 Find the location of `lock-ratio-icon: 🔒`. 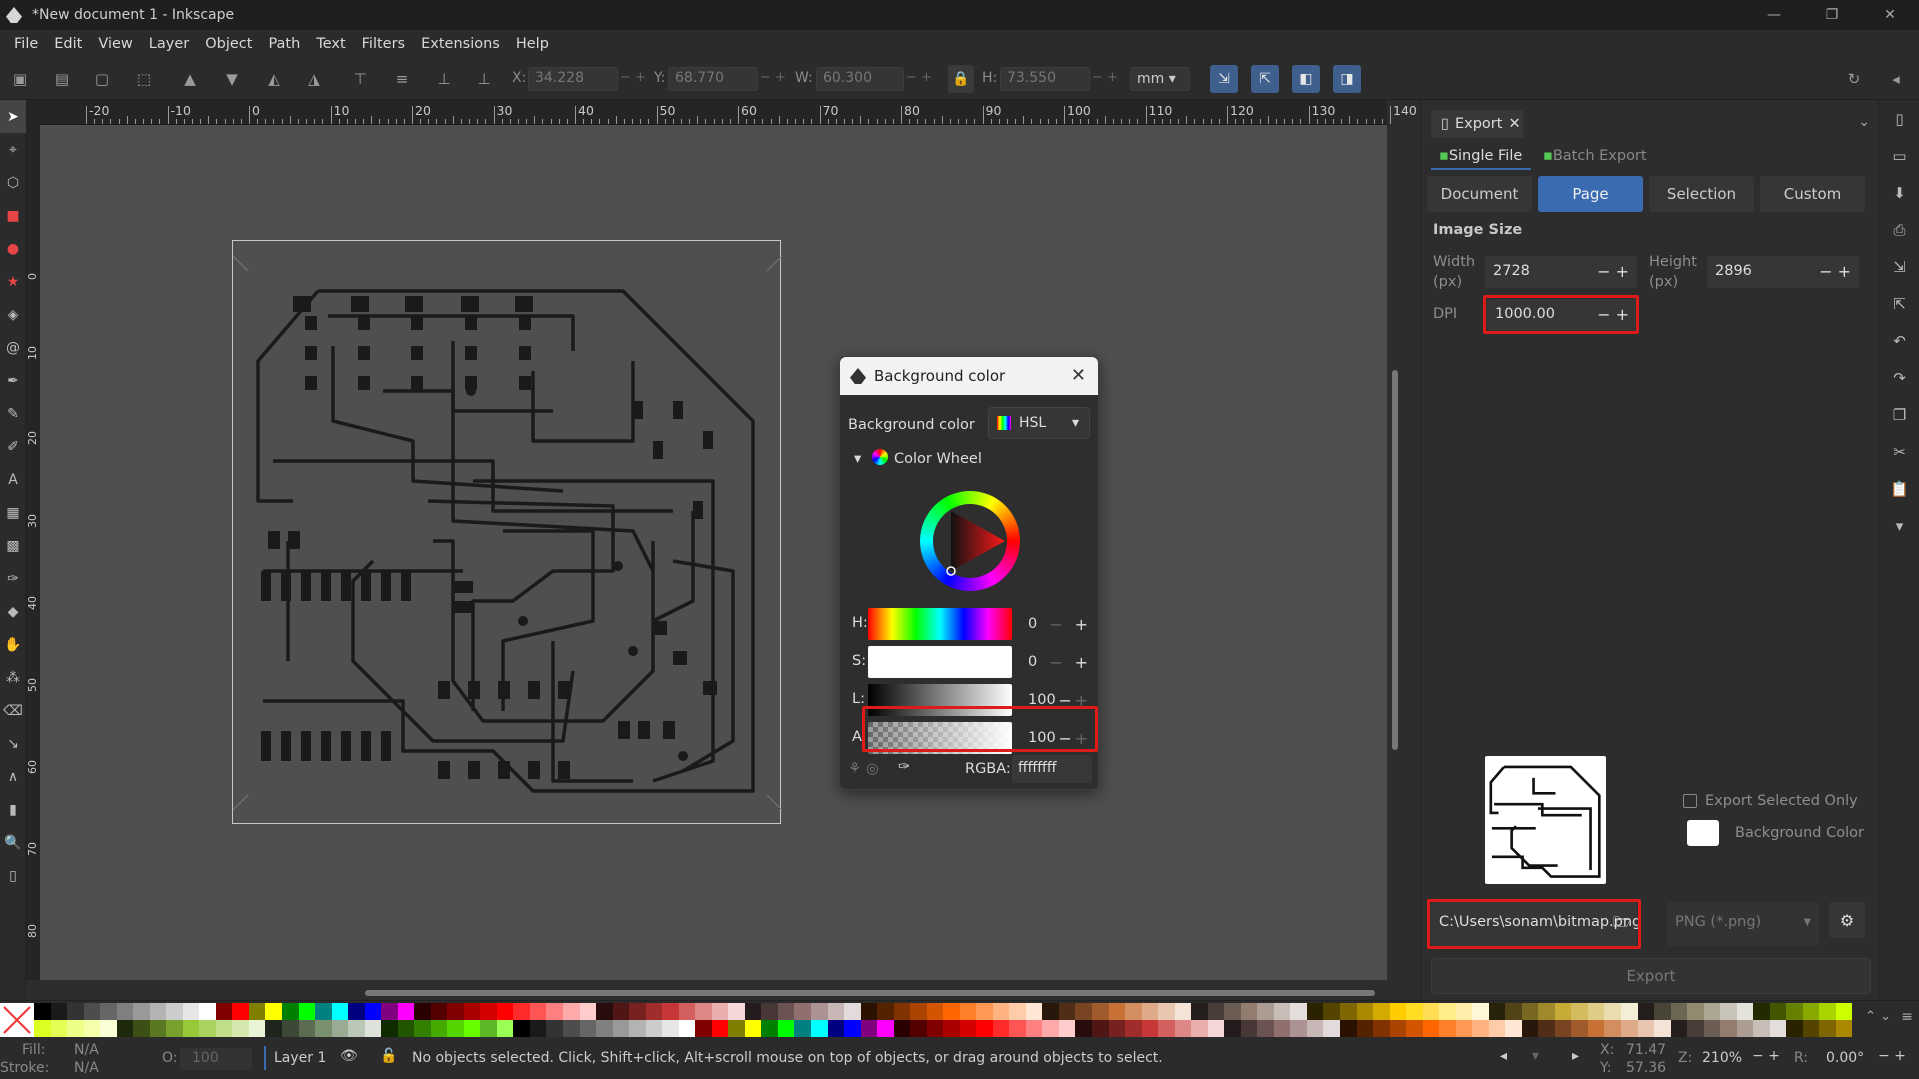

lock-ratio-icon: 🔒 is located at coordinates (961, 79).